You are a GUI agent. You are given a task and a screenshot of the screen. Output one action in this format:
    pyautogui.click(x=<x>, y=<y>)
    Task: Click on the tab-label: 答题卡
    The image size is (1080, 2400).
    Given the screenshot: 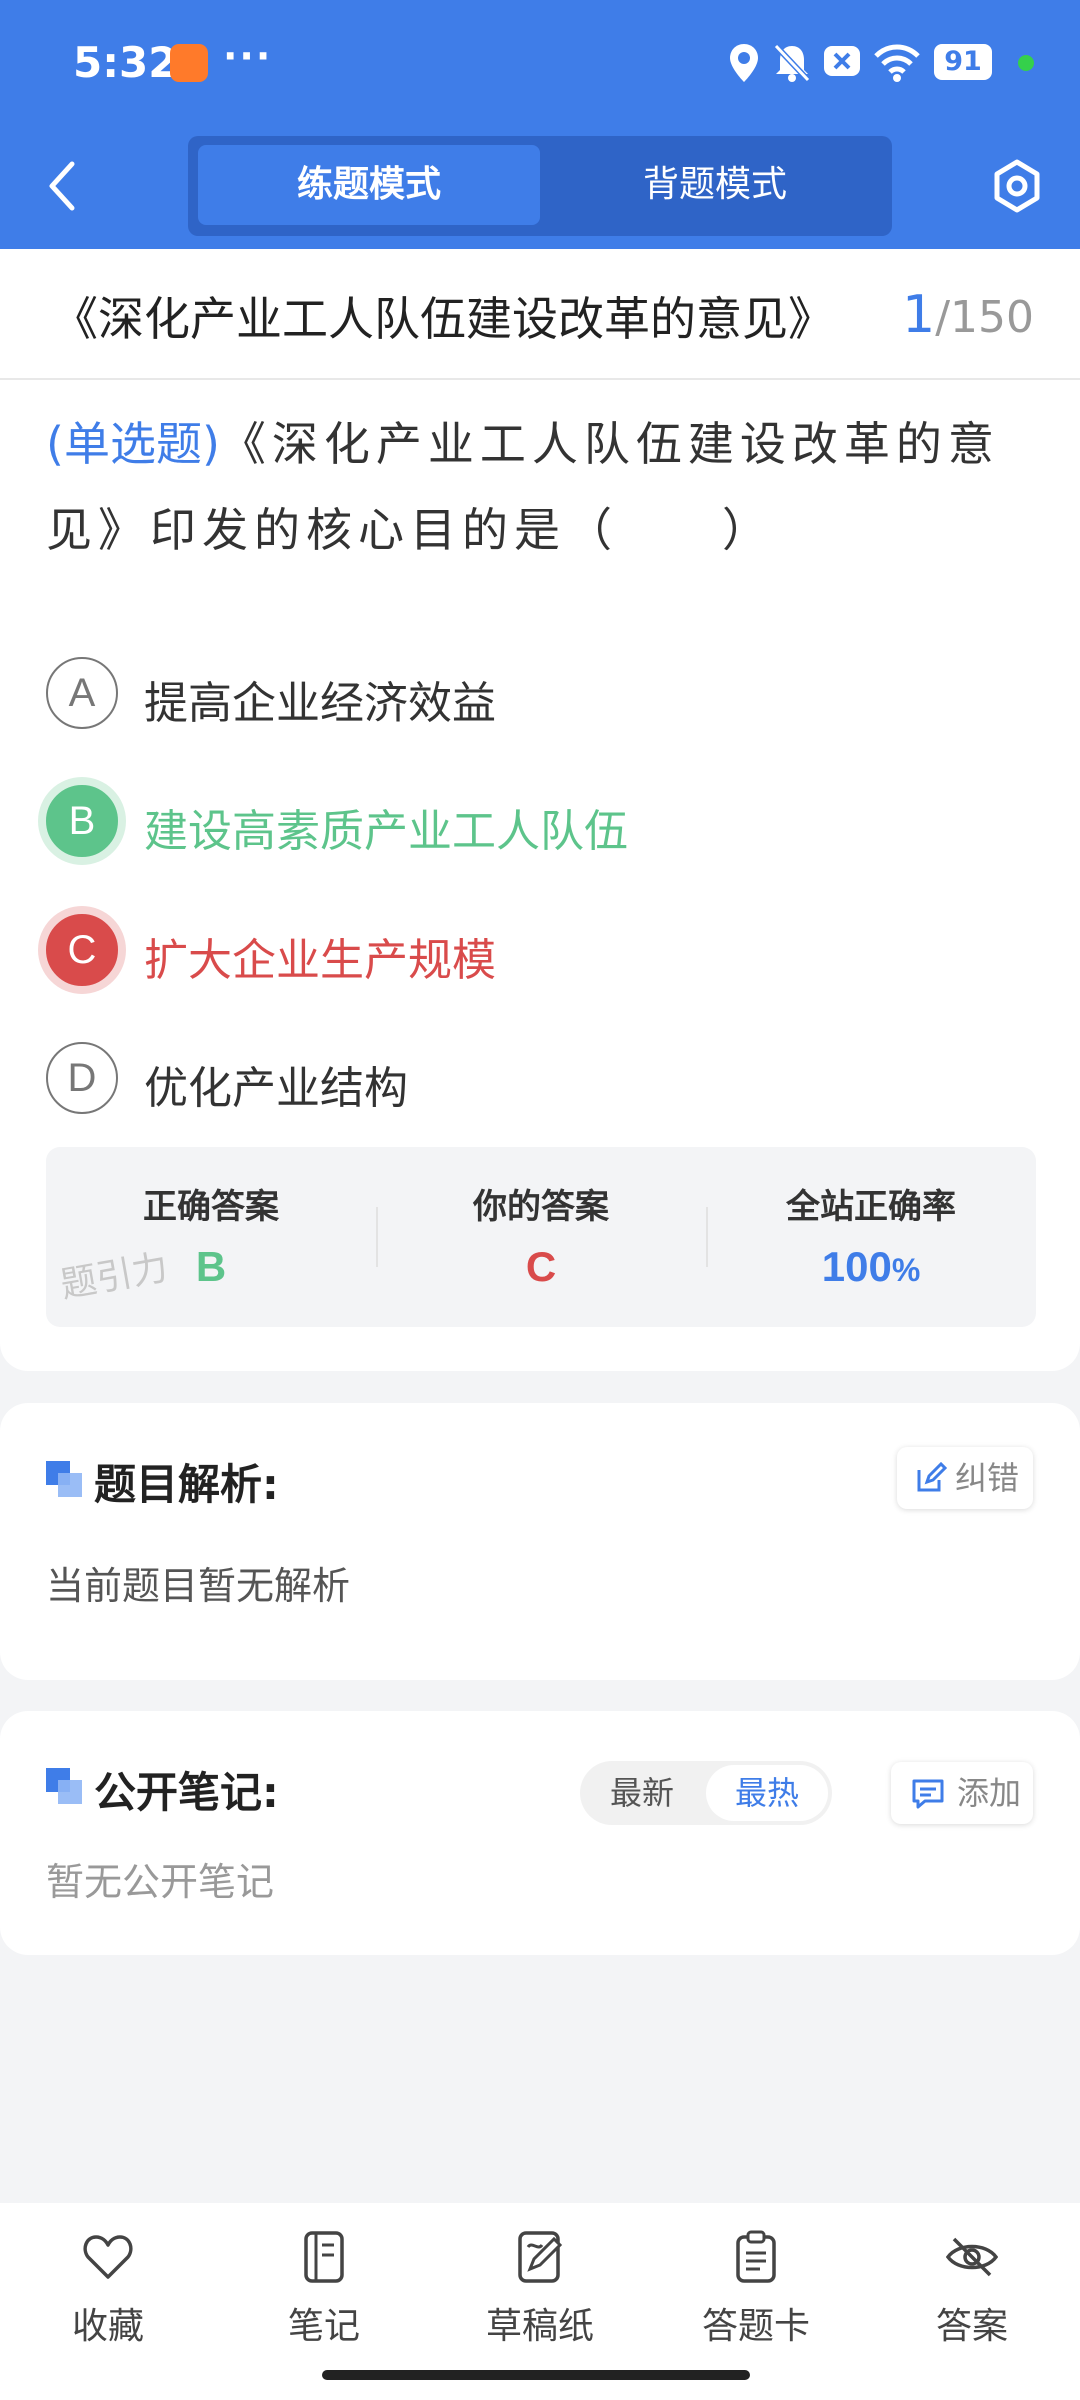 What is the action you would take?
    pyautogui.click(x=755, y=2326)
    